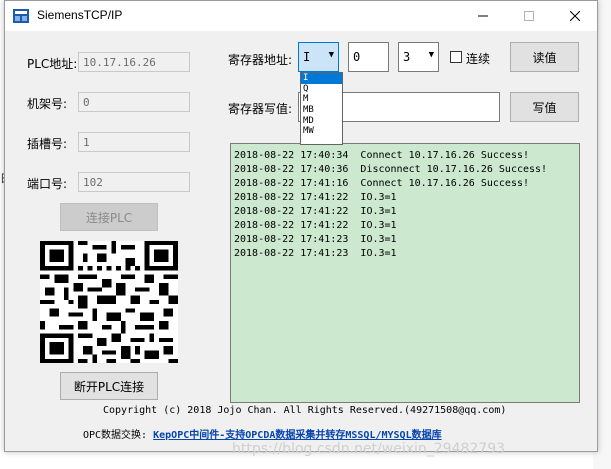 This screenshot has width=611, height=469. What do you see at coordinates (321, 89) in the screenshot?
I see `dropdown-option: Q` at bounding box center [321, 89].